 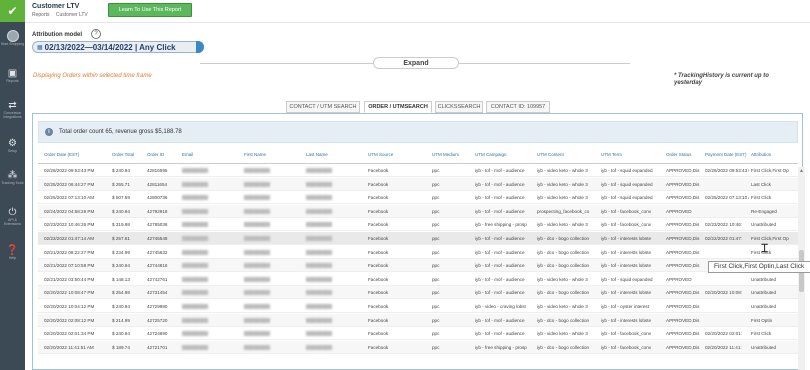 What do you see at coordinates (724, 238) in the screenshot?
I see `table-cell: 02/22/2022 01:47:` at bounding box center [724, 238].